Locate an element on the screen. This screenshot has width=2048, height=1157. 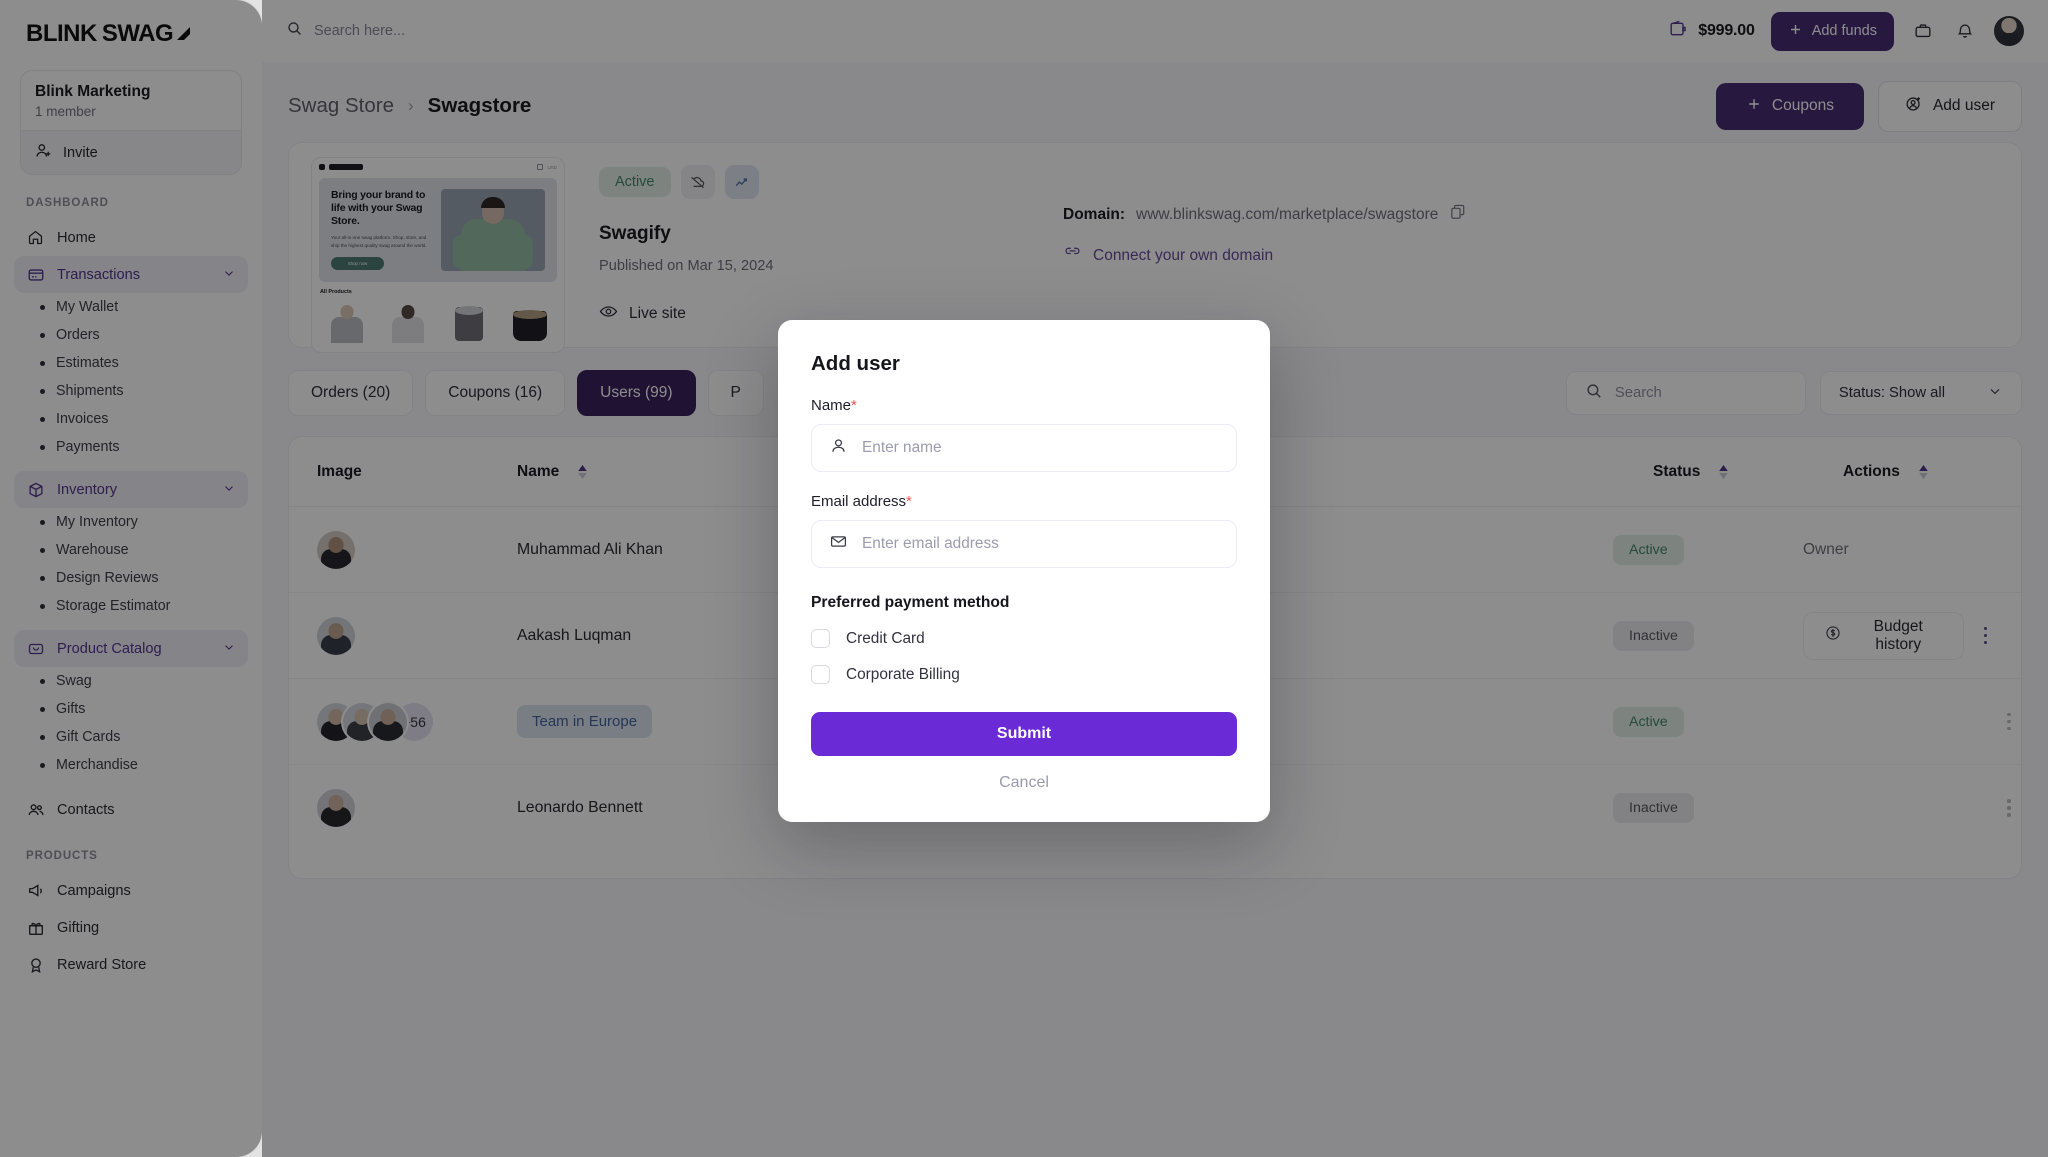
payment-option-credit-card-label: Credit Card is located at coordinates (885, 638).